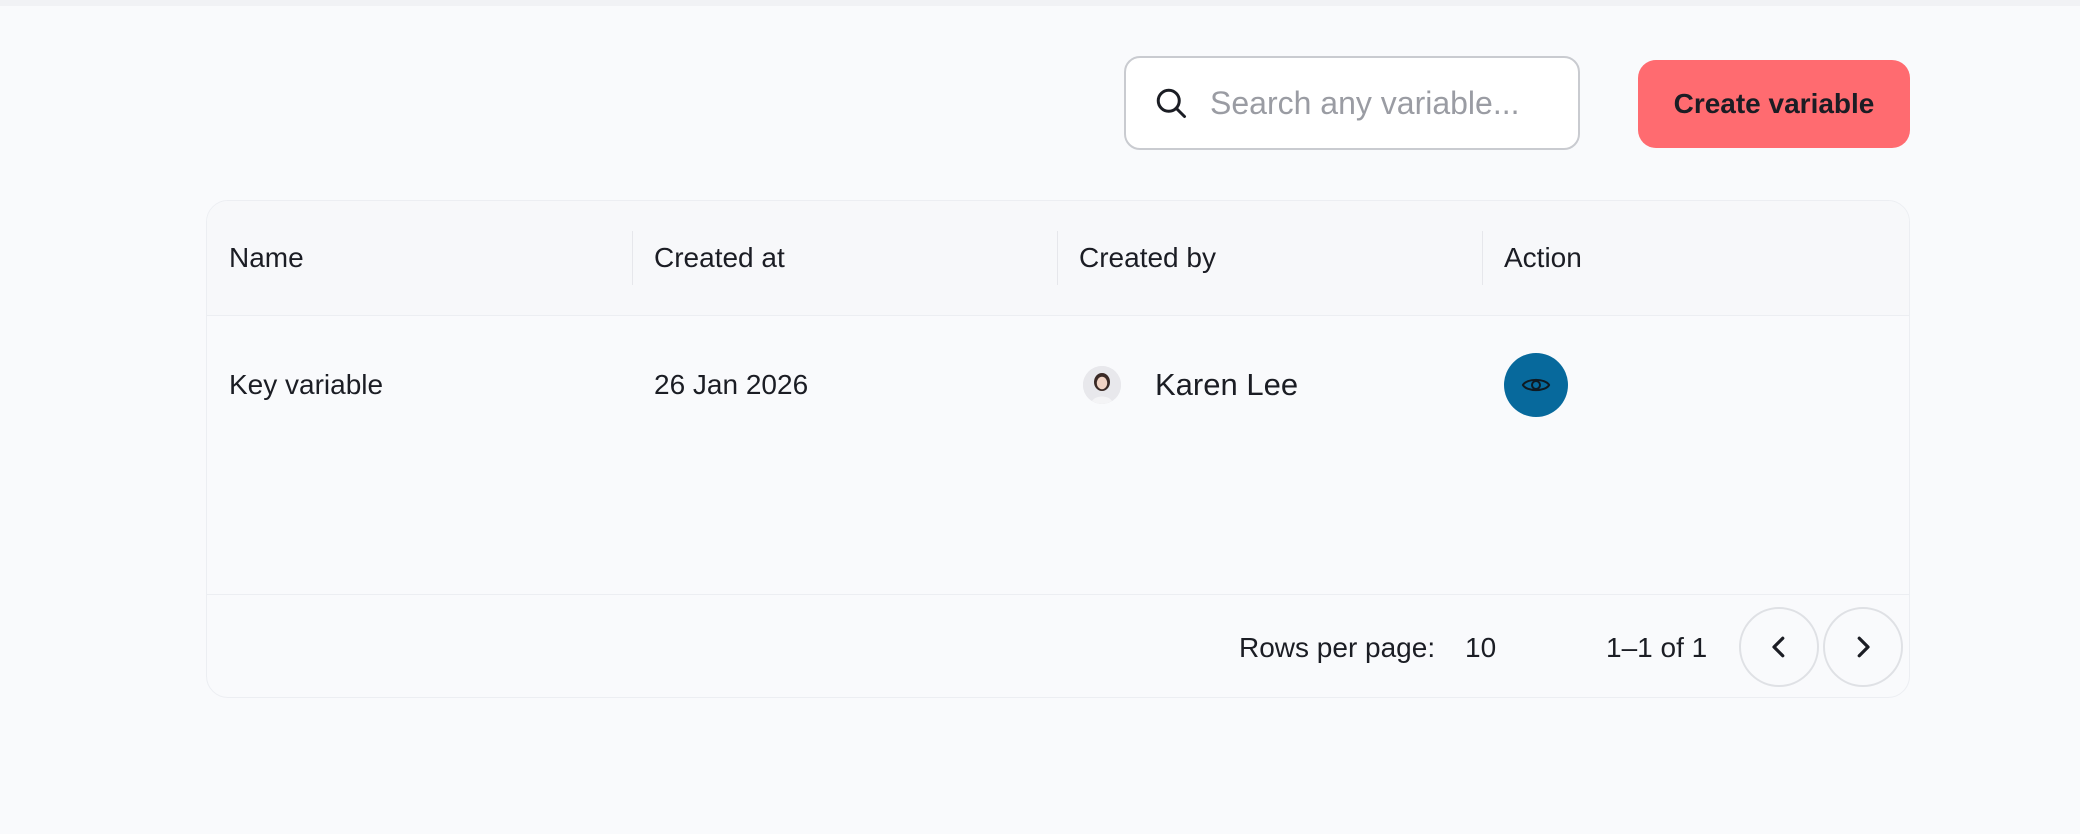  What do you see at coordinates (844, 258) in the screenshot?
I see `column-header-created-at: Created at` at bounding box center [844, 258].